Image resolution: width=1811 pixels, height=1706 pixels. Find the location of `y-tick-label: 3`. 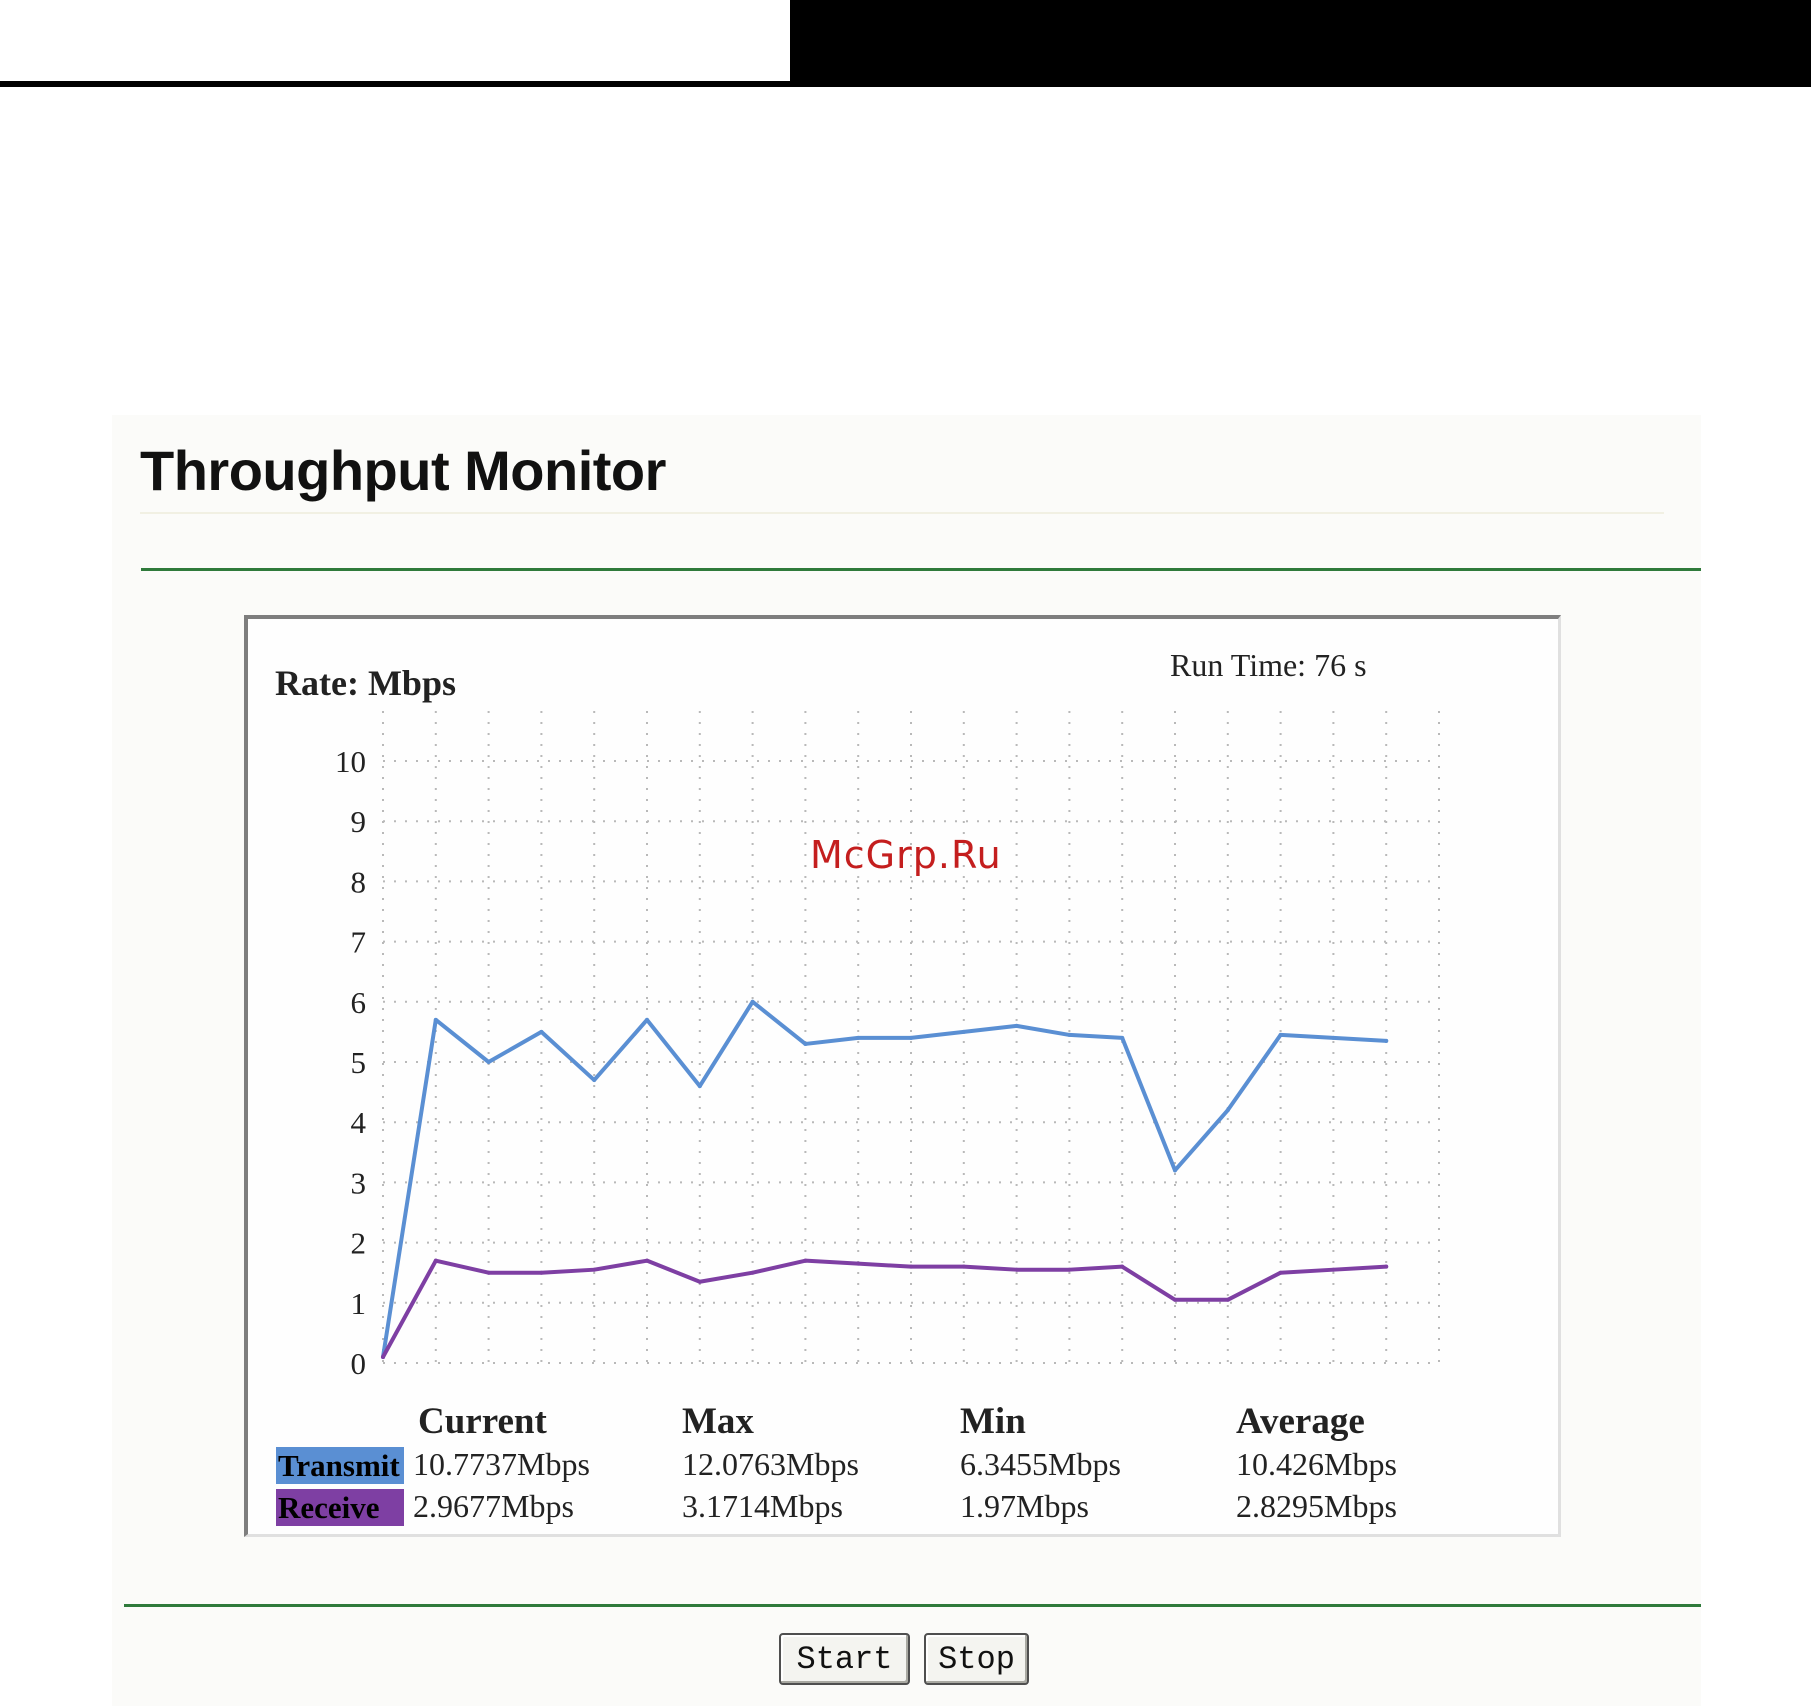

y-tick-label: 3 is located at coordinates (359, 1182).